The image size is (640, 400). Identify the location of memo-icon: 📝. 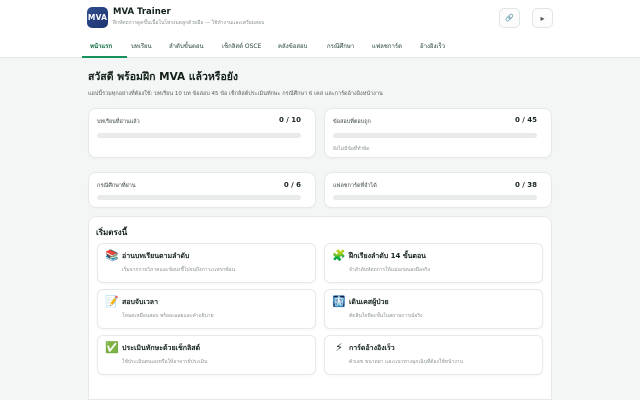
(112, 301).